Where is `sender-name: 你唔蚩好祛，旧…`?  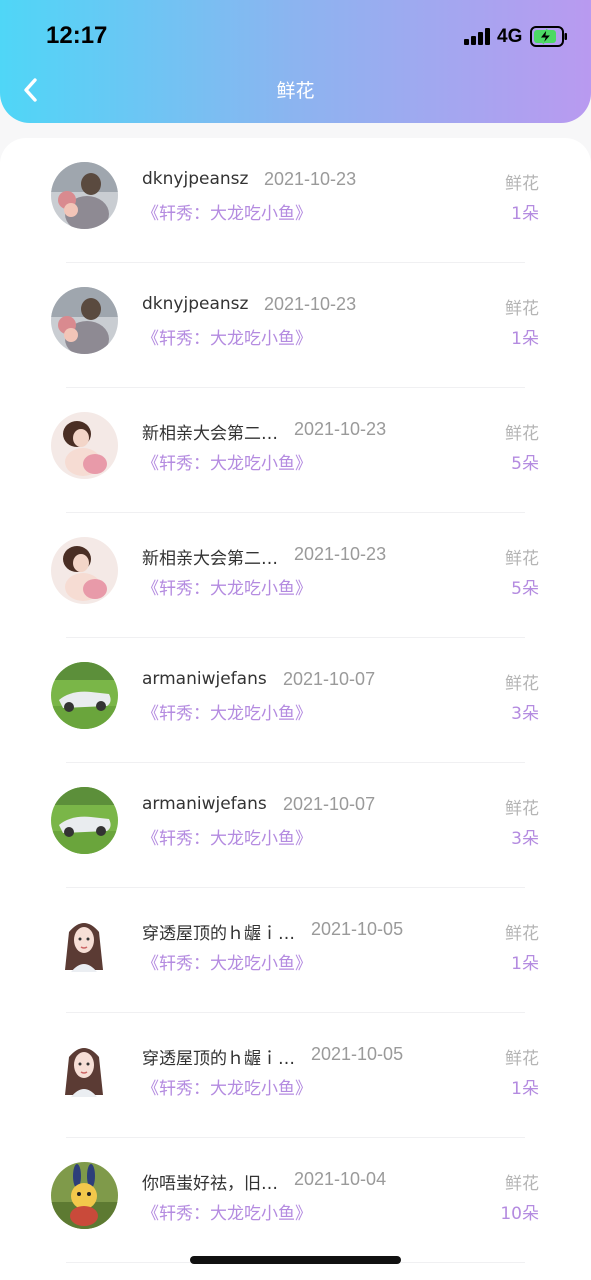 sender-name: 你唔蚩好祛，旧… is located at coordinates (210, 1184).